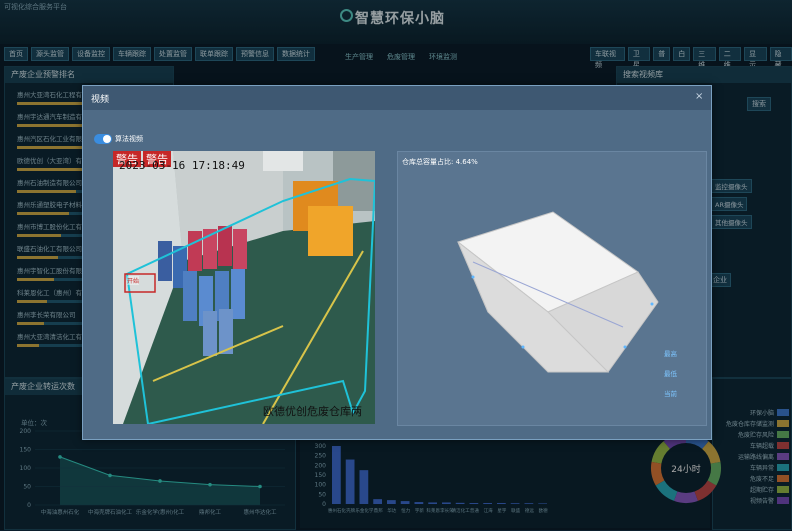 This screenshot has width=792, height=531. I want to click on close-icon: ×, so click(699, 96).